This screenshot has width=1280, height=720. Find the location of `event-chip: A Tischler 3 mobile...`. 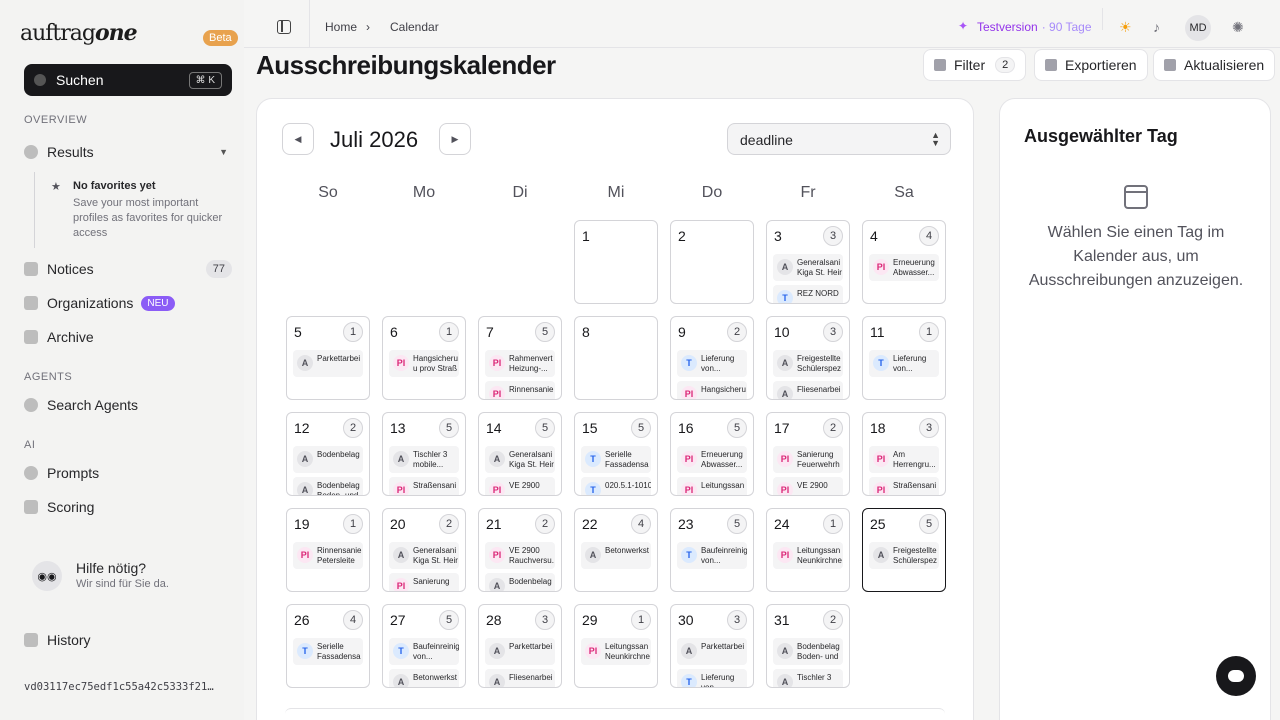

event-chip: A Tischler 3 mobile... is located at coordinates (424, 459).